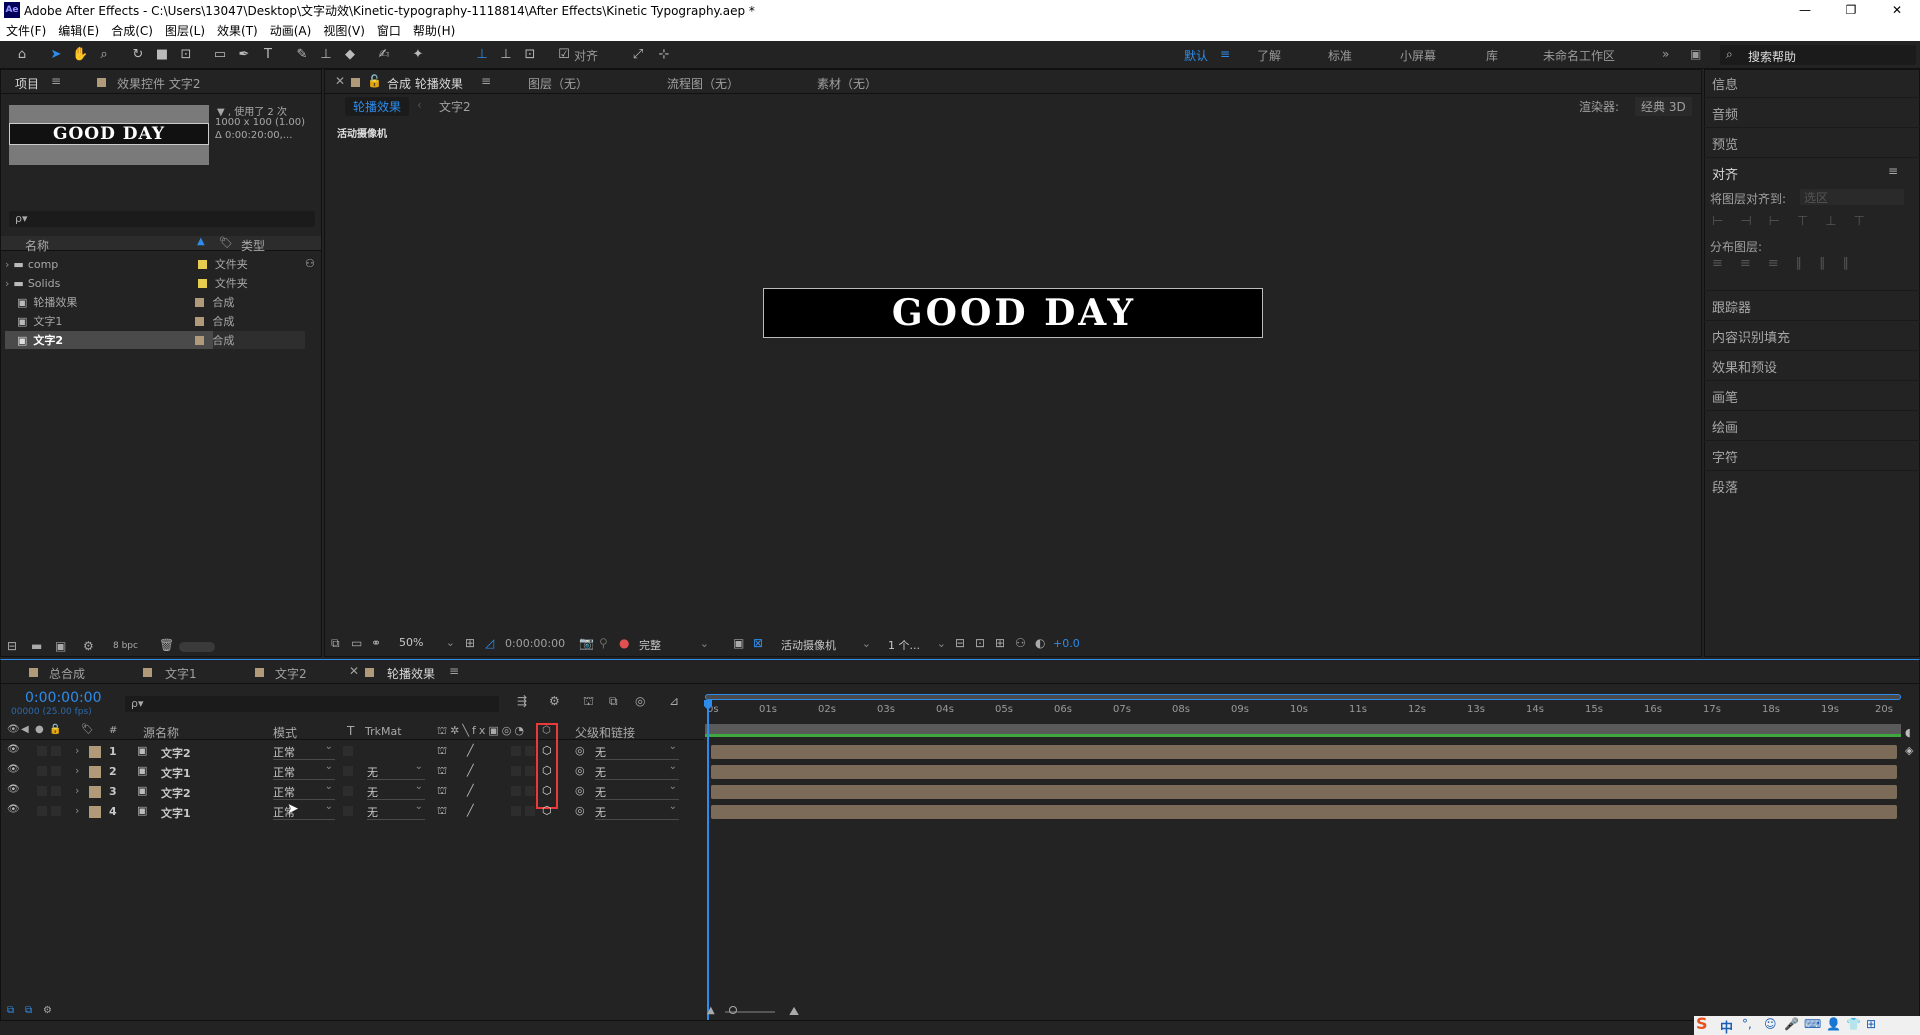  Describe the element at coordinates (1013, 313) in the screenshot. I see `comp-frame: GOOD DAY` at that location.